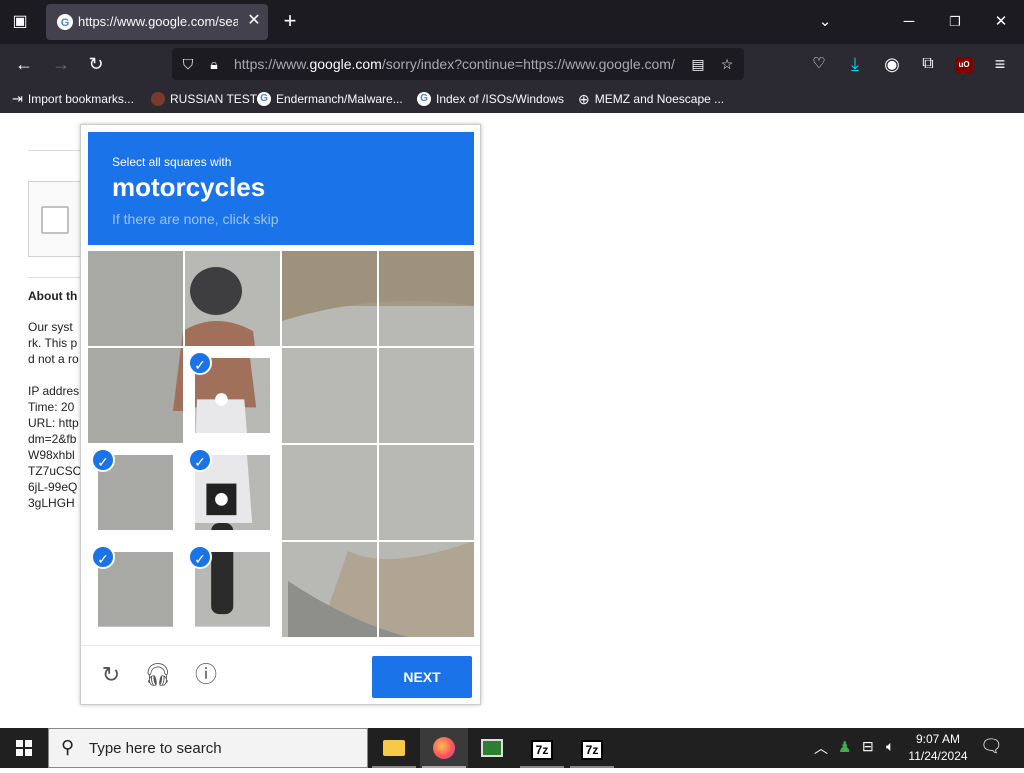 This screenshot has height=773, width=1024. I want to click on forward-icon: →, so click(61, 65).